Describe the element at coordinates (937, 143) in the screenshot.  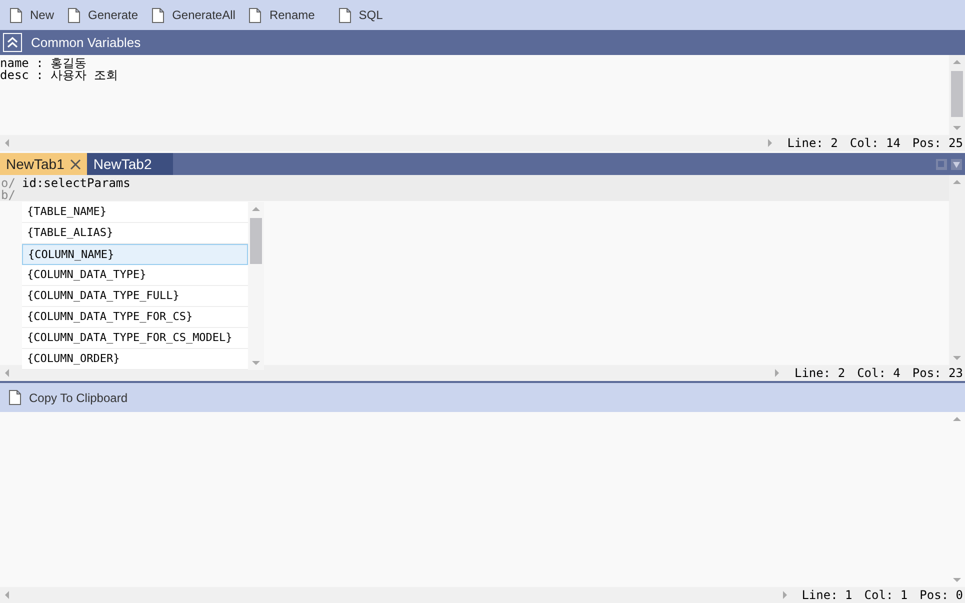
I see `status-text: Pos: 25` at that location.